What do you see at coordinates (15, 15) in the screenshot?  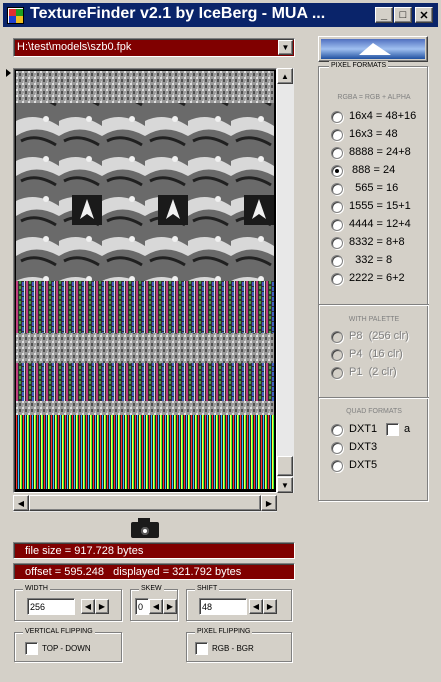 I see `app-icon` at bounding box center [15, 15].